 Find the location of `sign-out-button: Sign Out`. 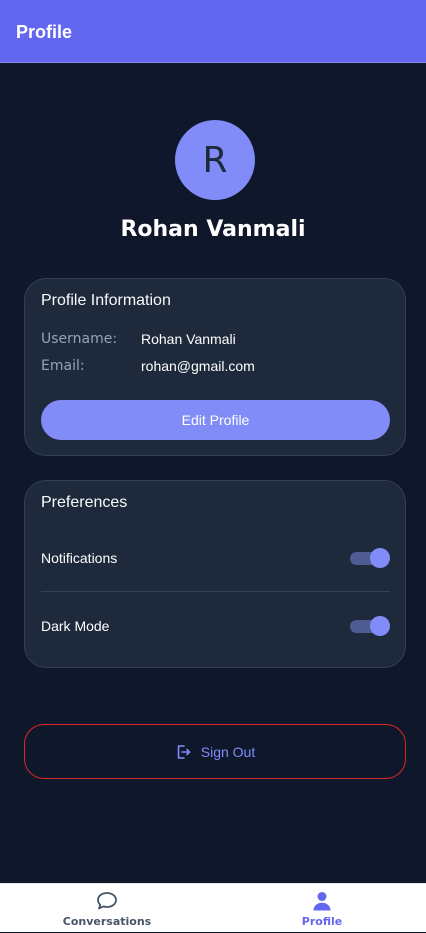

sign-out-button: Sign Out is located at coordinates (215, 751).